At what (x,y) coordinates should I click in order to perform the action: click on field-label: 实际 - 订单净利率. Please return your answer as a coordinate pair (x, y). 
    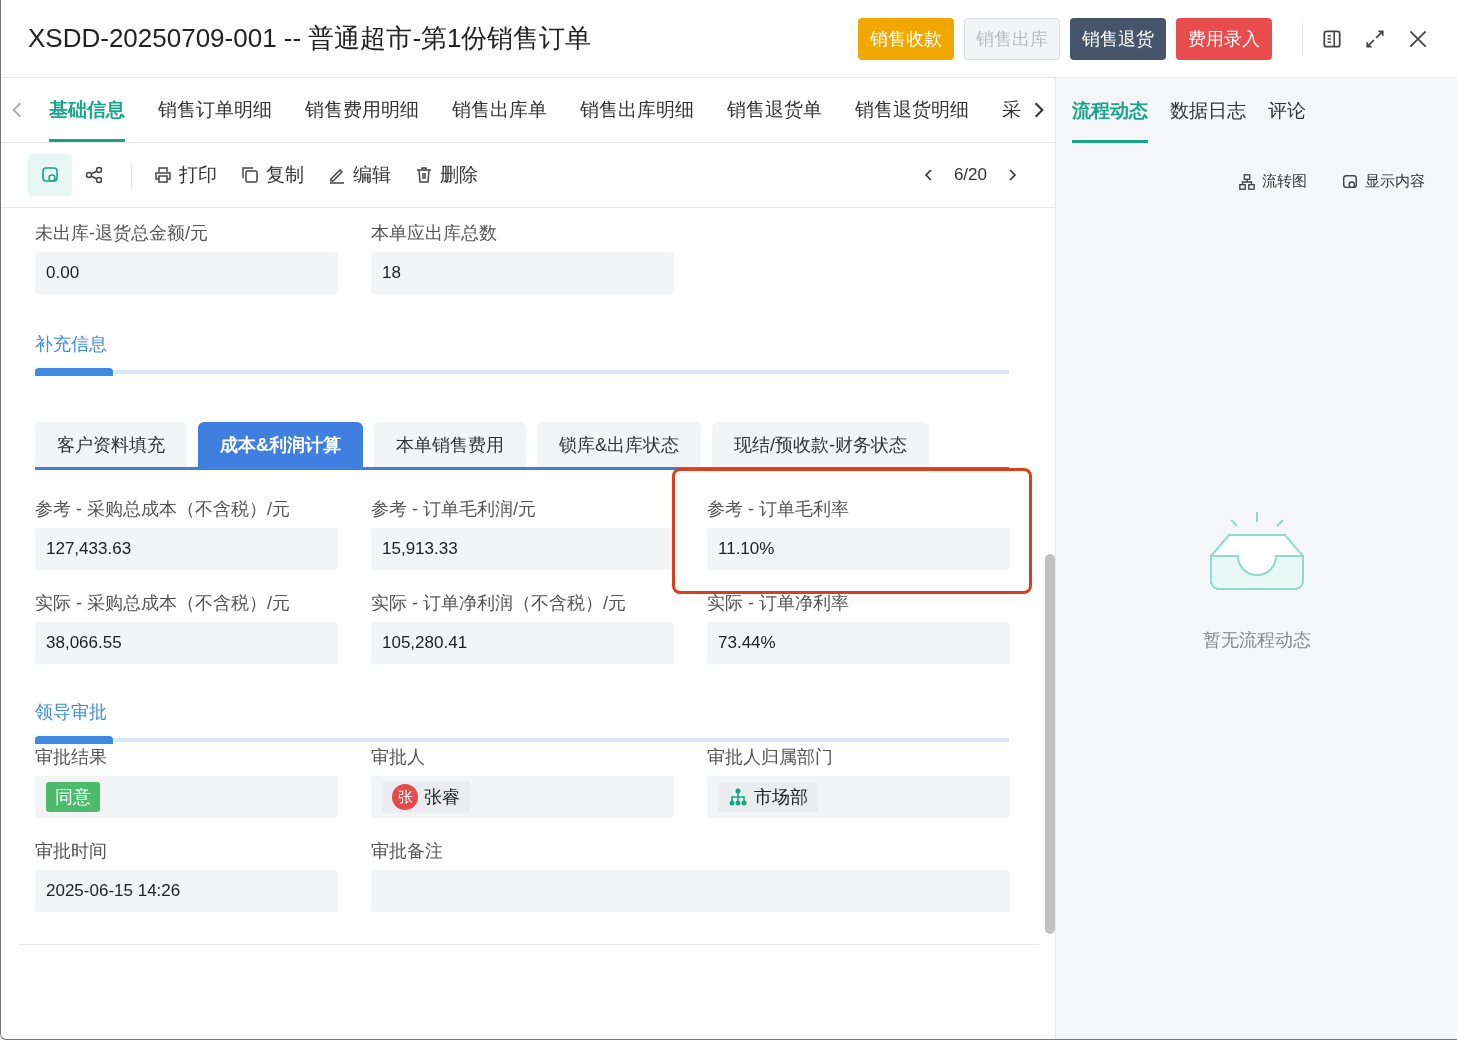
    Looking at the image, I should click on (778, 603).